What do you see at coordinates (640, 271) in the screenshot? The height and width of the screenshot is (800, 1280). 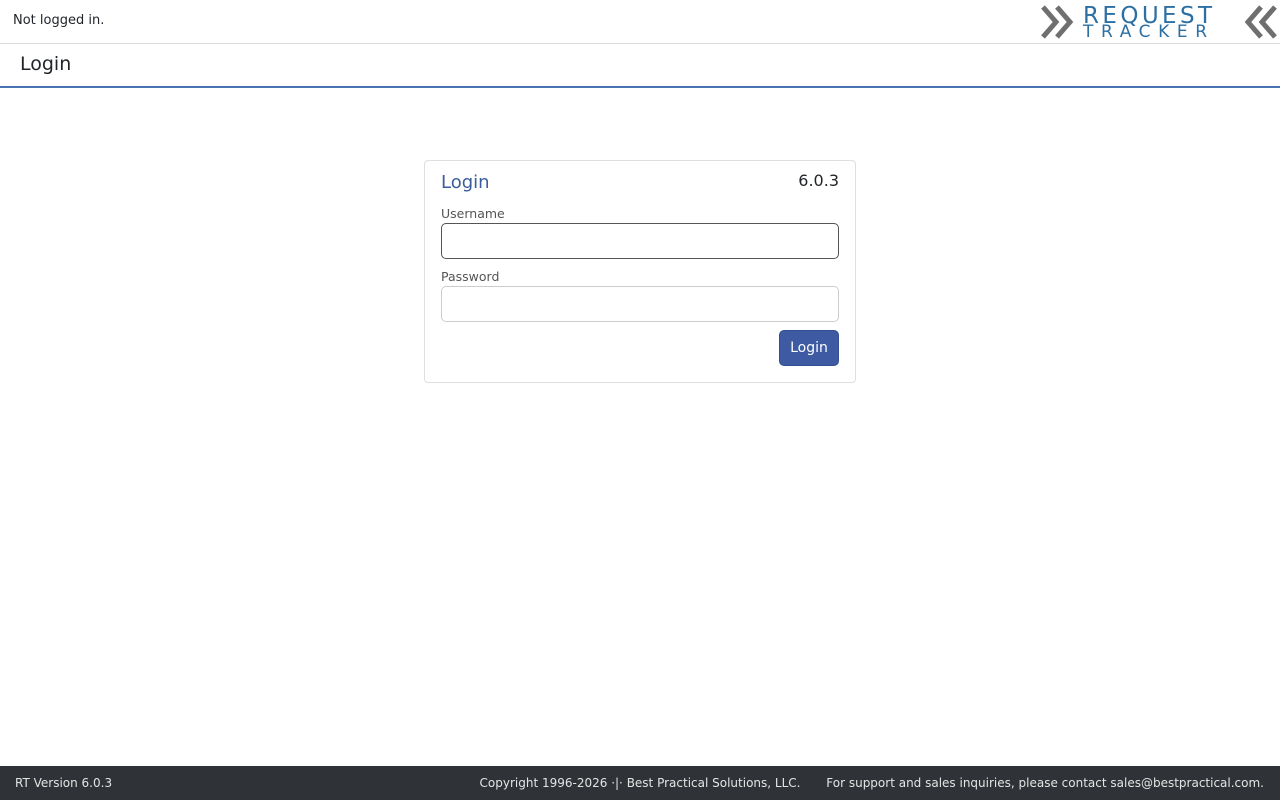 I see `login-card: Login 6.0.3 Username Password Login` at bounding box center [640, 271].